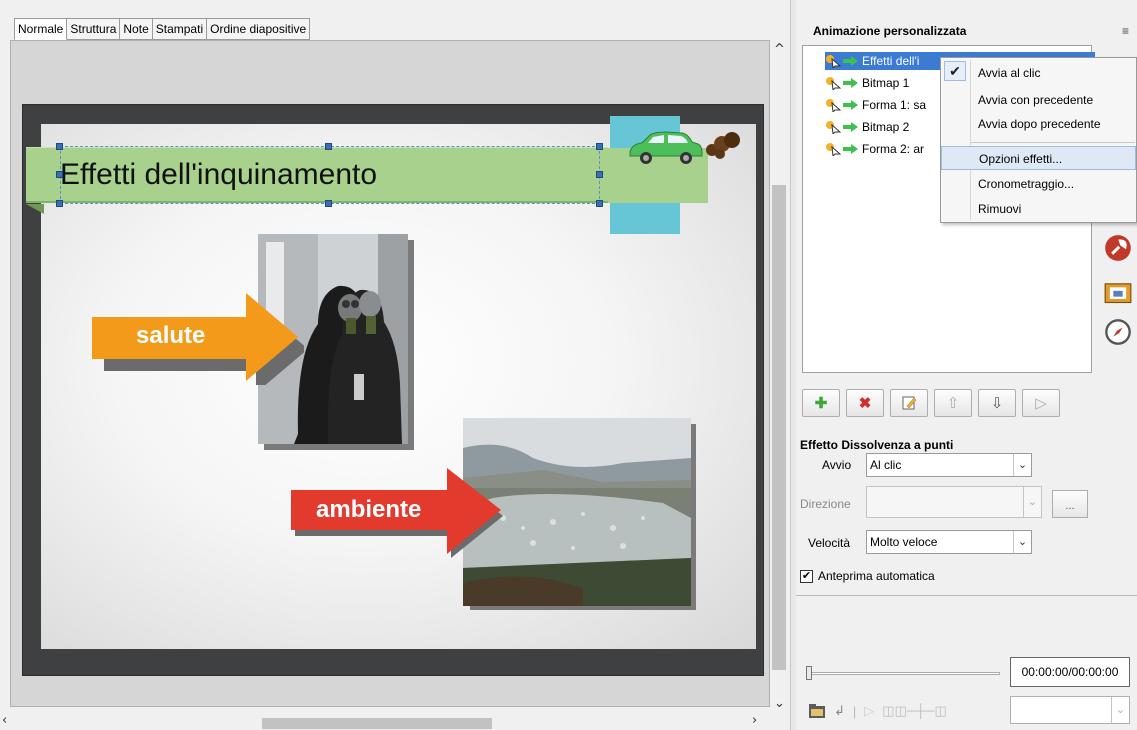 The height and width of the screenshot is (730, 1137). I want to click on edit-effect-button, so click(909, 403).